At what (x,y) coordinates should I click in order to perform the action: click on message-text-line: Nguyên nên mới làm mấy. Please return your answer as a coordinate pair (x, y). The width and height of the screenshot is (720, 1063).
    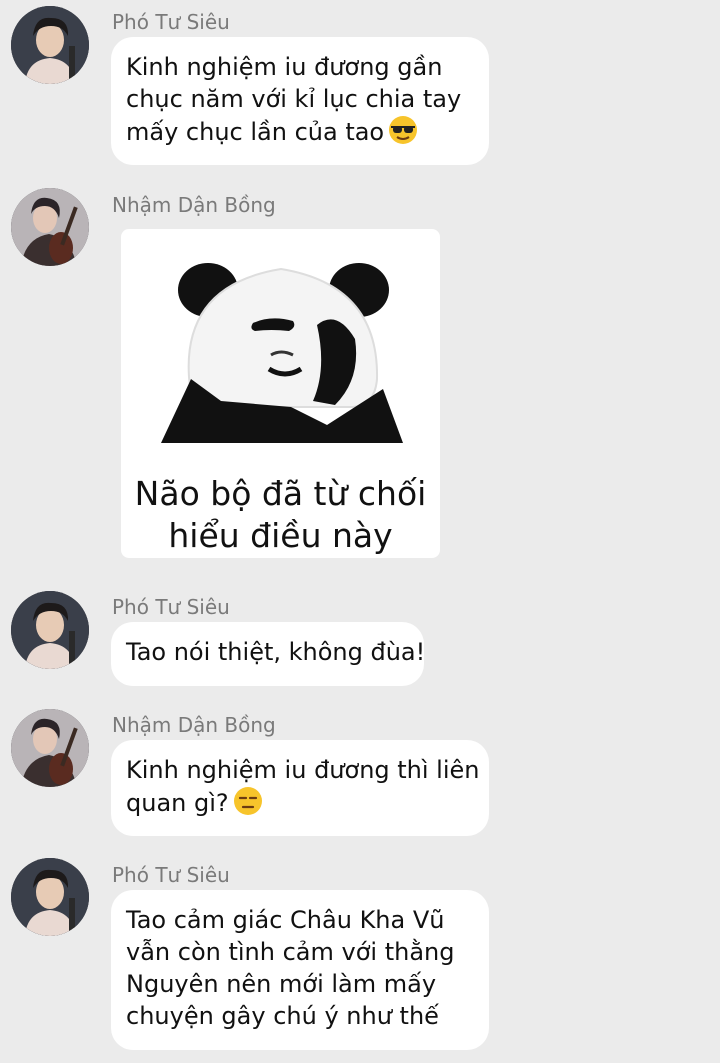
    Looking at the image, I should click on (281, 984).